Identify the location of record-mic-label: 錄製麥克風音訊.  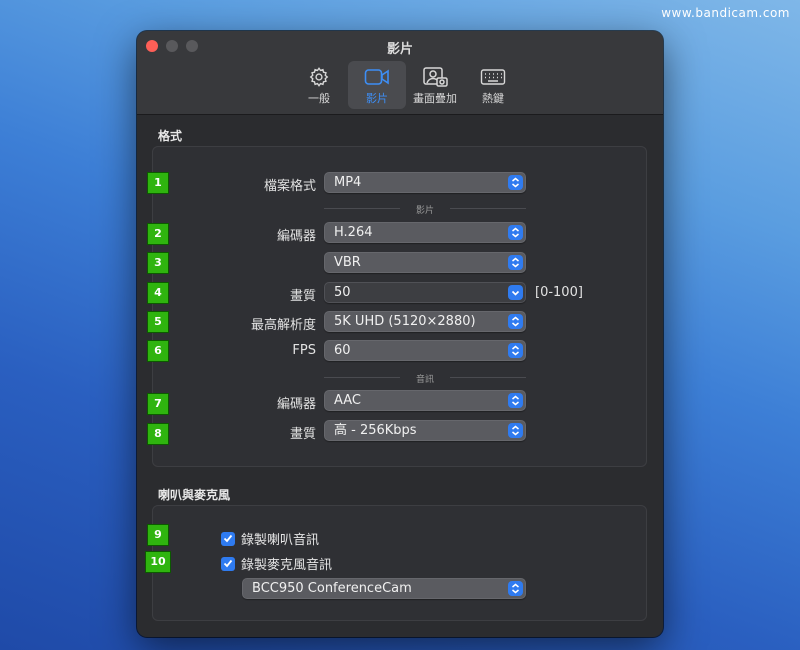
(287, 565).